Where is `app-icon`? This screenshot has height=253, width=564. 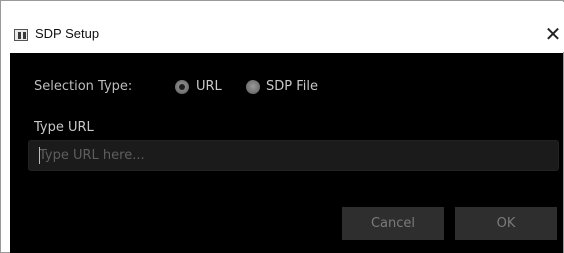 app-icon is located at coordinates (21, 35).